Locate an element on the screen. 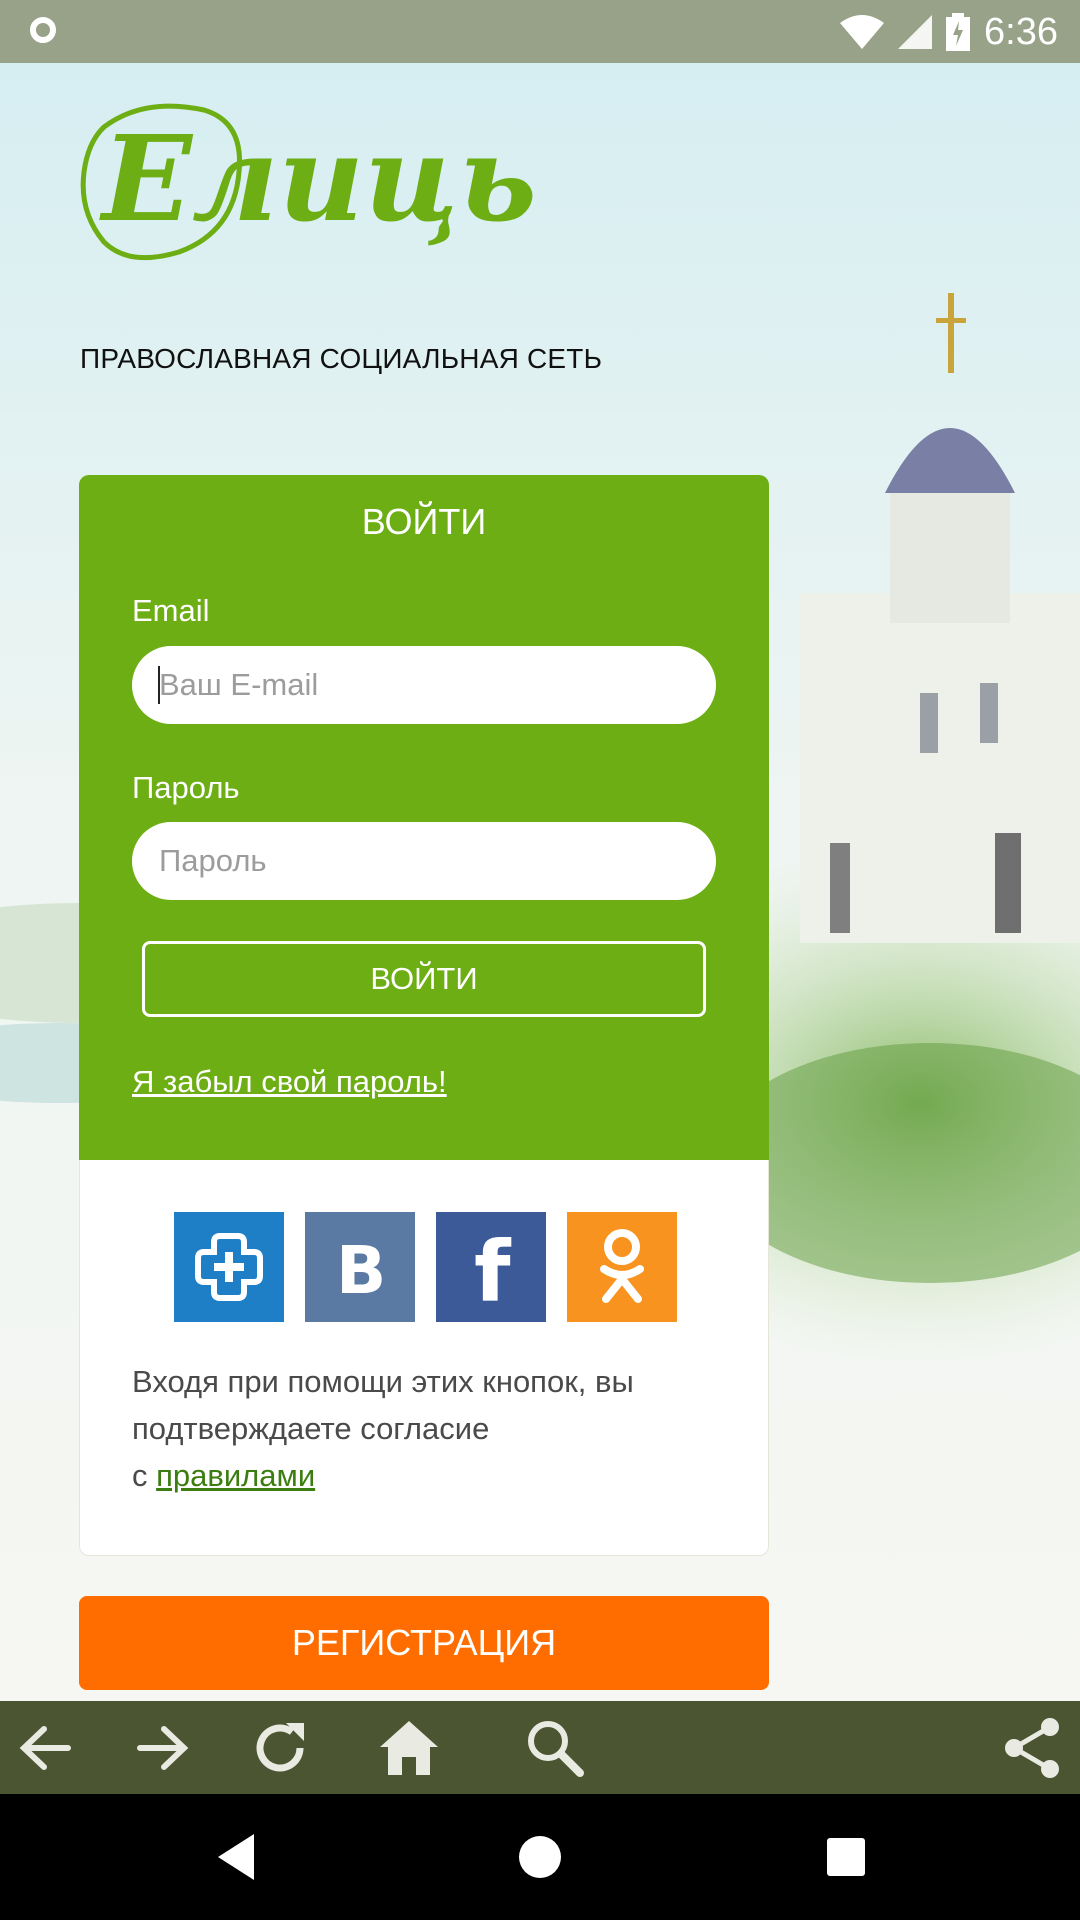  rules-link: правилами is located at coordinates (235, 1475).